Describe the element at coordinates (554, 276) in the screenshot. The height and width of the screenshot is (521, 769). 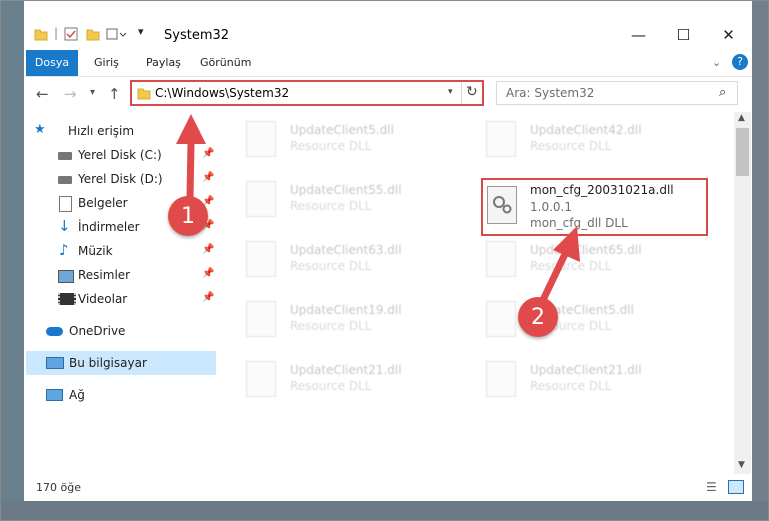
I see `arrow-2-shaft` at that location.